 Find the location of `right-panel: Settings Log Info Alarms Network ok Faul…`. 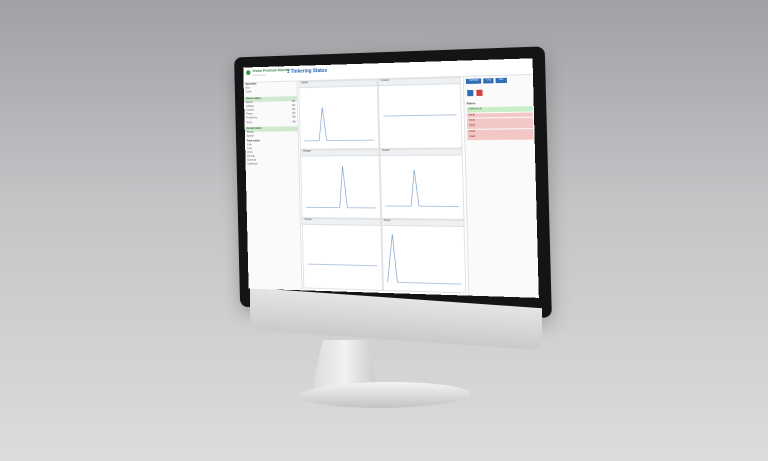

right-panel: Settings Log Info Alarms Network ok Faul… is located at coordinates (500, 186).